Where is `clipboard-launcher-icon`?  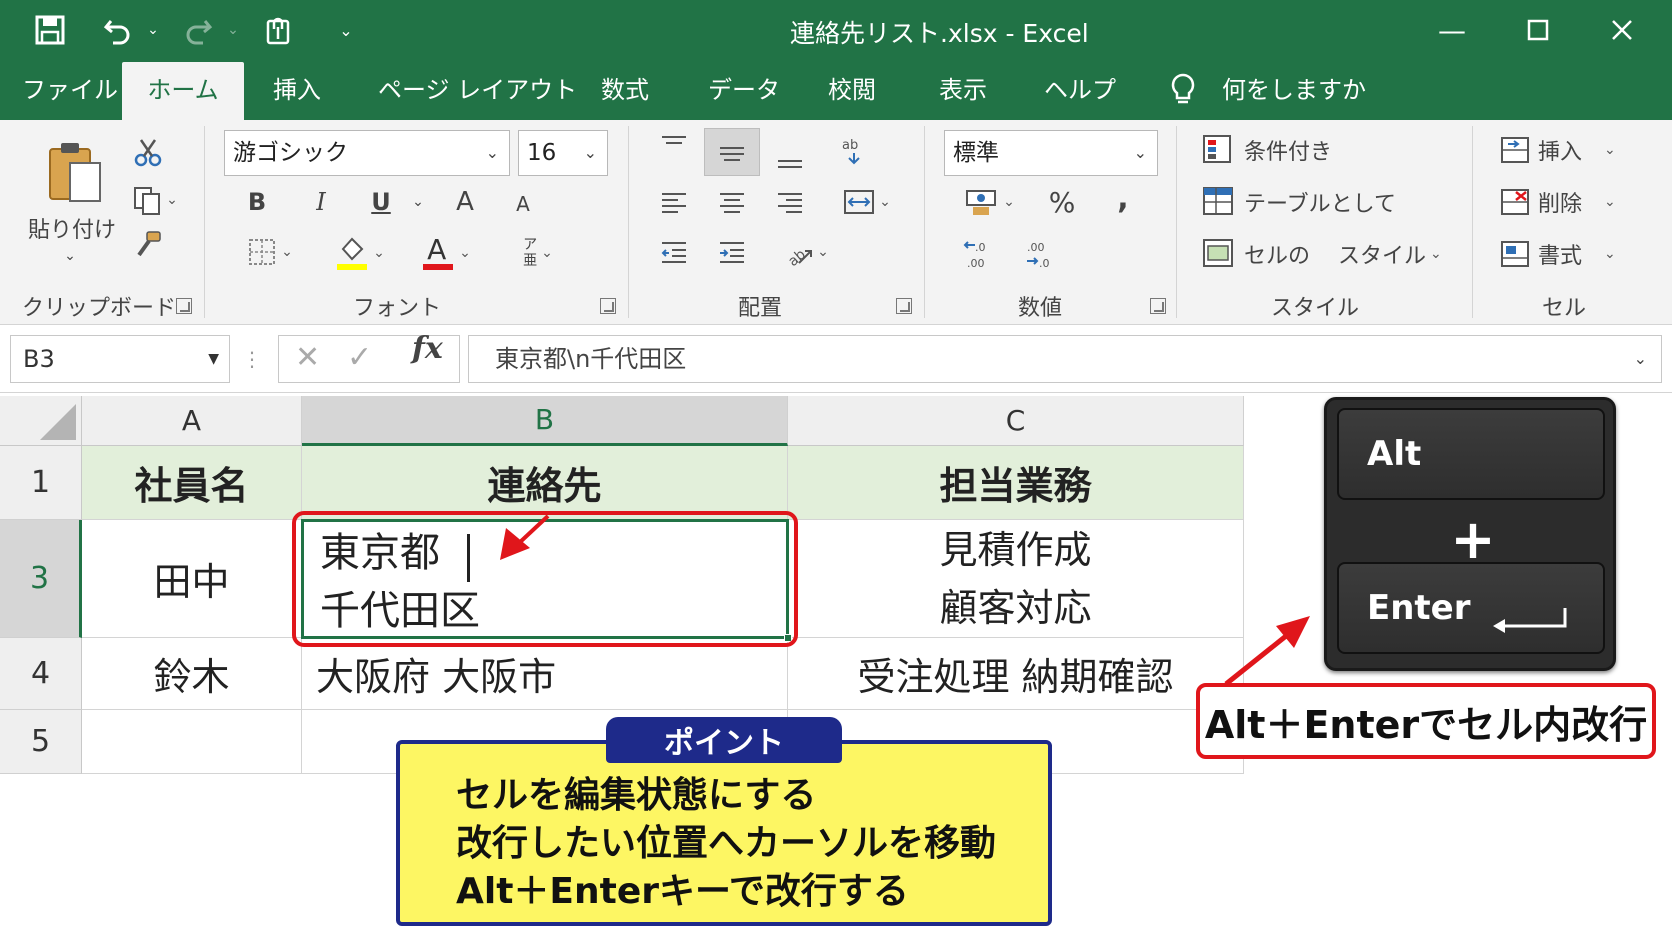
clipboard-launcher-icon is located at coordinates (184, 306).